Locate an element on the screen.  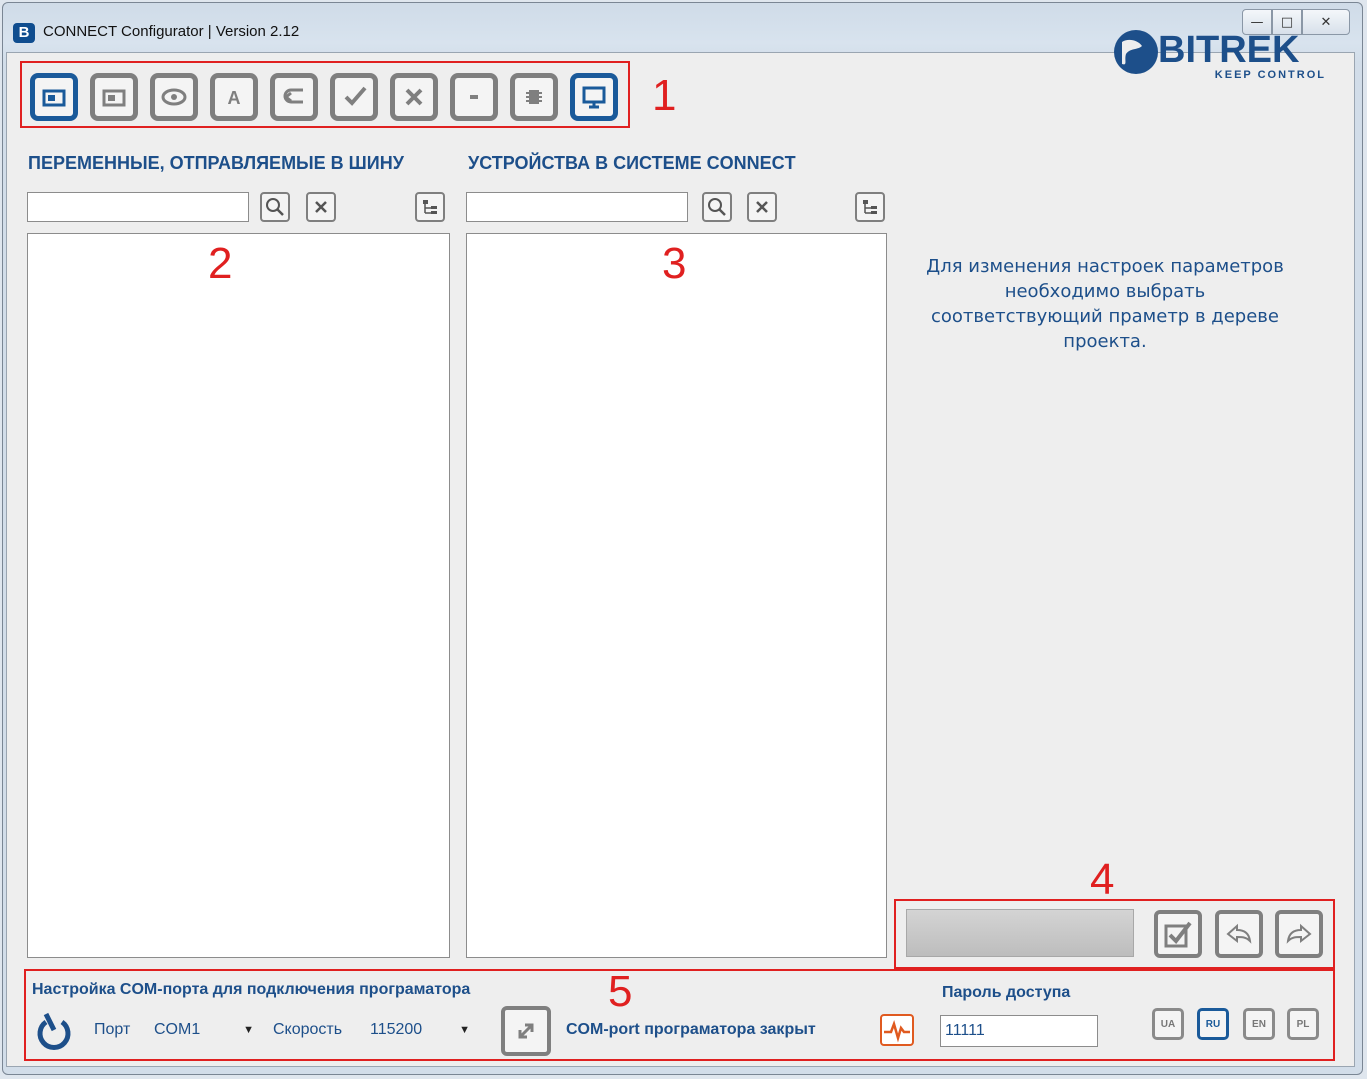
annotation-2: 2 is located at coordinates (220, 263).